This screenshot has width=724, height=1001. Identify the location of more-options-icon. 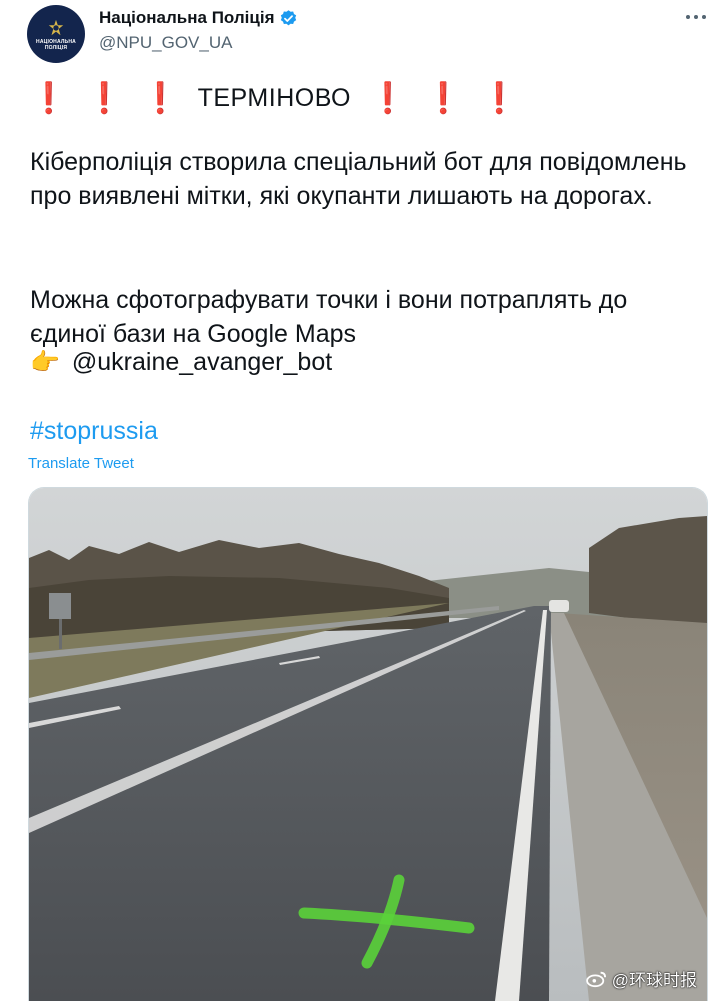
(696, 17).